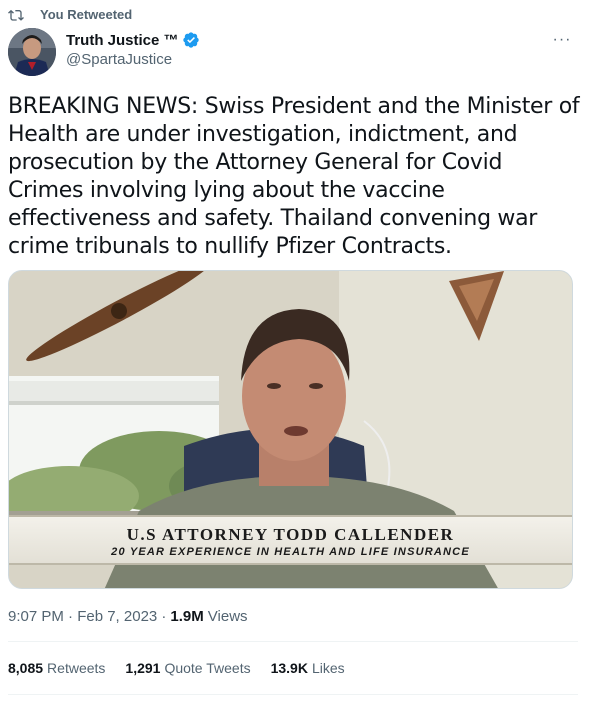 The image size is (590, 706). I want to click on tweet-meta: 9:07 PM · Feb 7, 2023 · 1.9M Views, so click(128, 616).